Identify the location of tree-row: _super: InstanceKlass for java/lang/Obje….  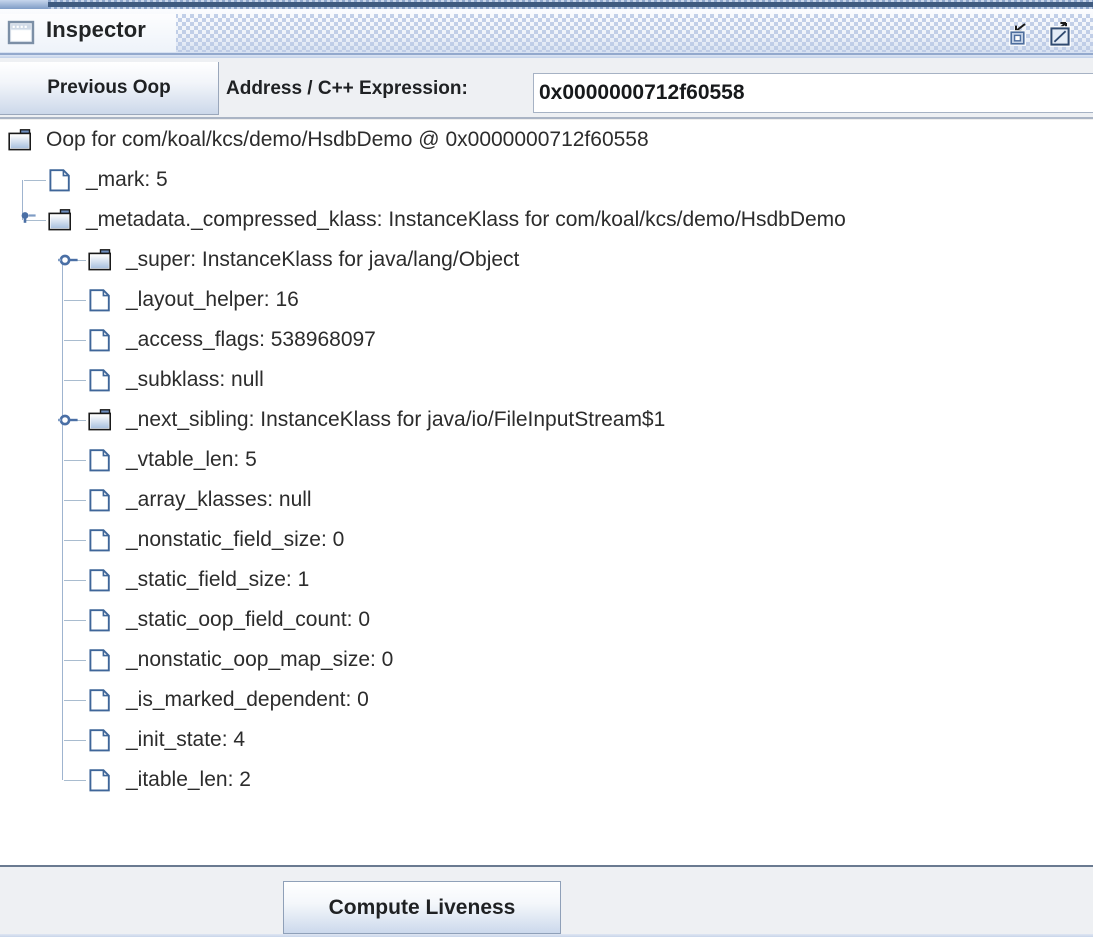
(303, 260).